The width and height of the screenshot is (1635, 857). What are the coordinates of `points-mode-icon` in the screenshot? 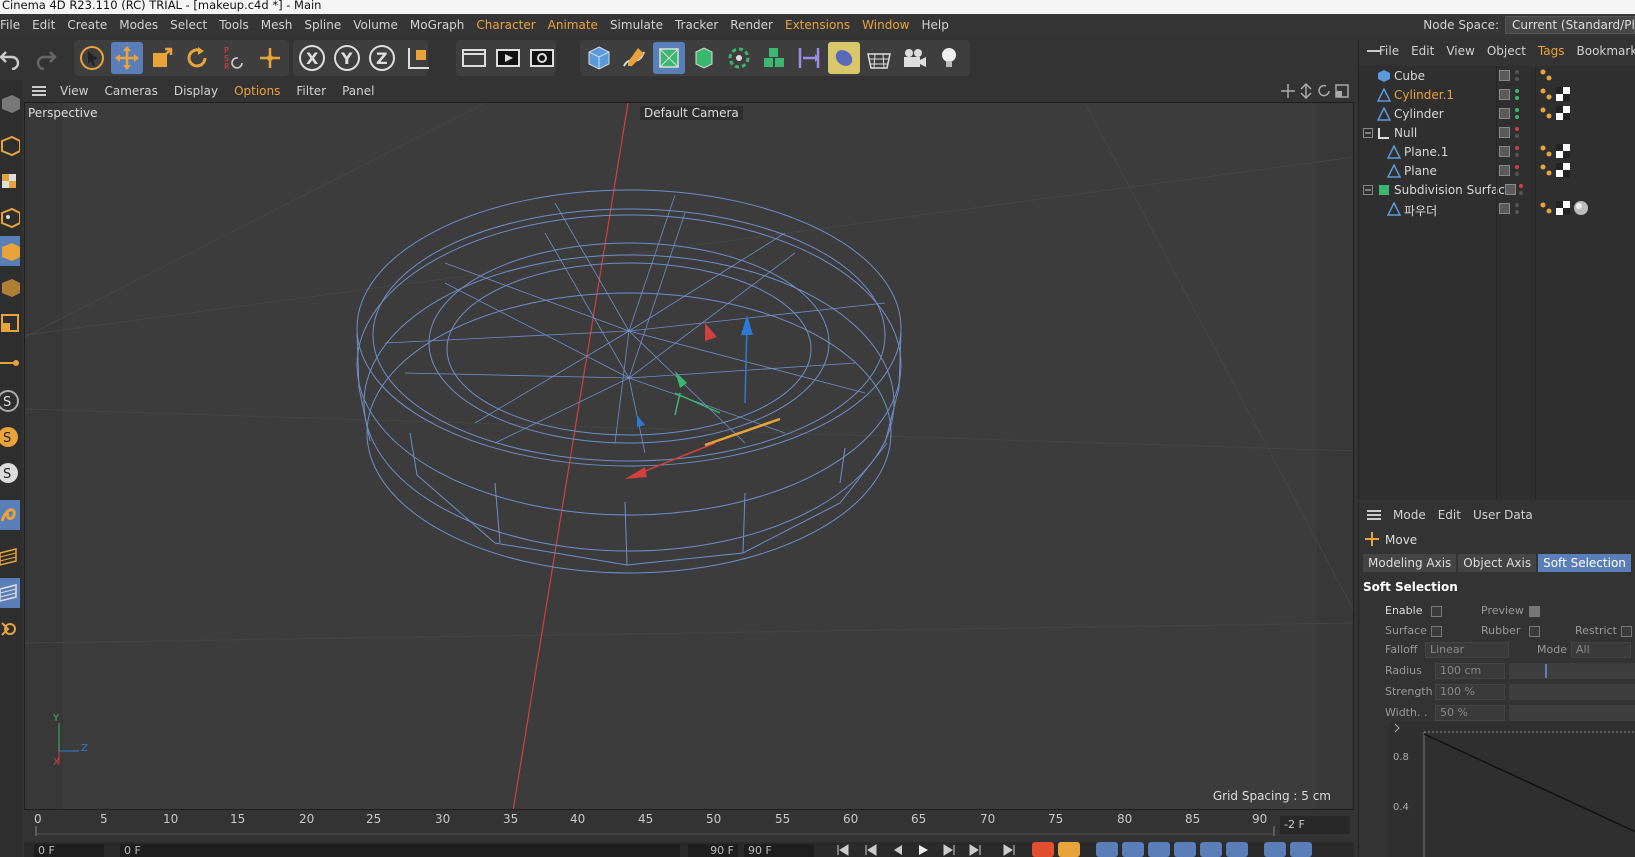 It's located at (10, 251).